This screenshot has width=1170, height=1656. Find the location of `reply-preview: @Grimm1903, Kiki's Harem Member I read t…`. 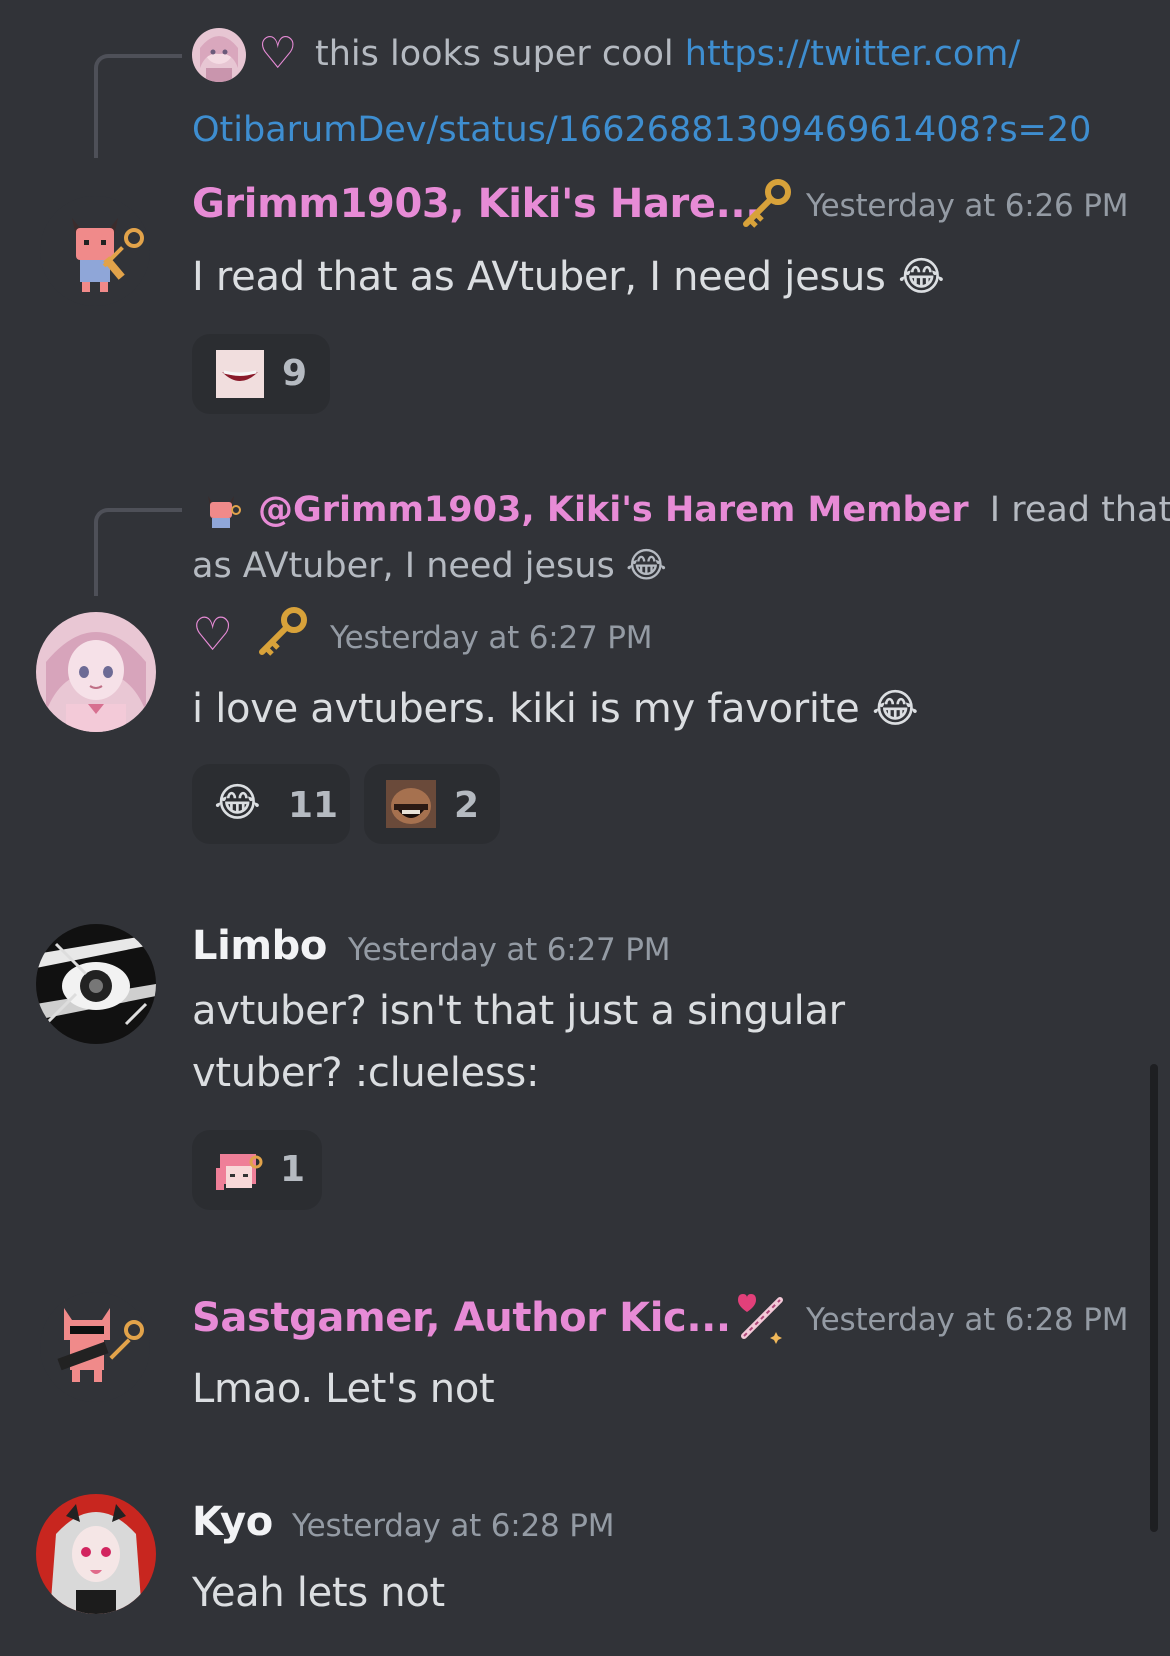

reply-preview: @Grimm1903, Kiki's Harem Member I read t… is located at coordinates (714, 510).